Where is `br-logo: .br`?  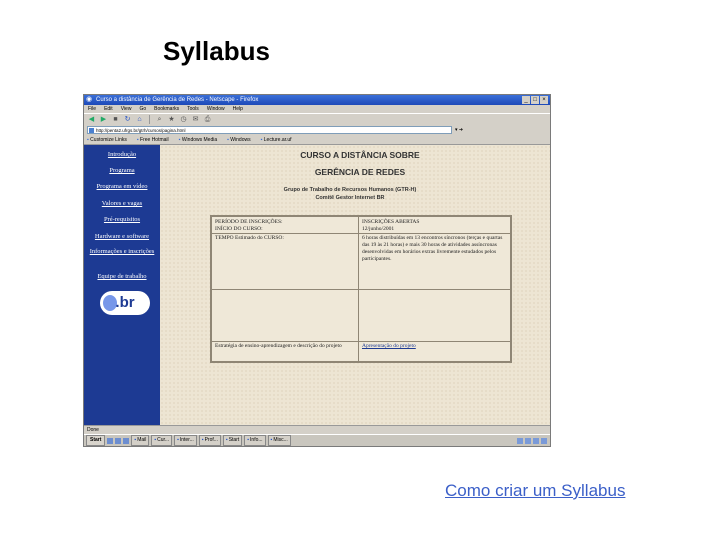 br-logo: .br is located at coordinates (125, 303).